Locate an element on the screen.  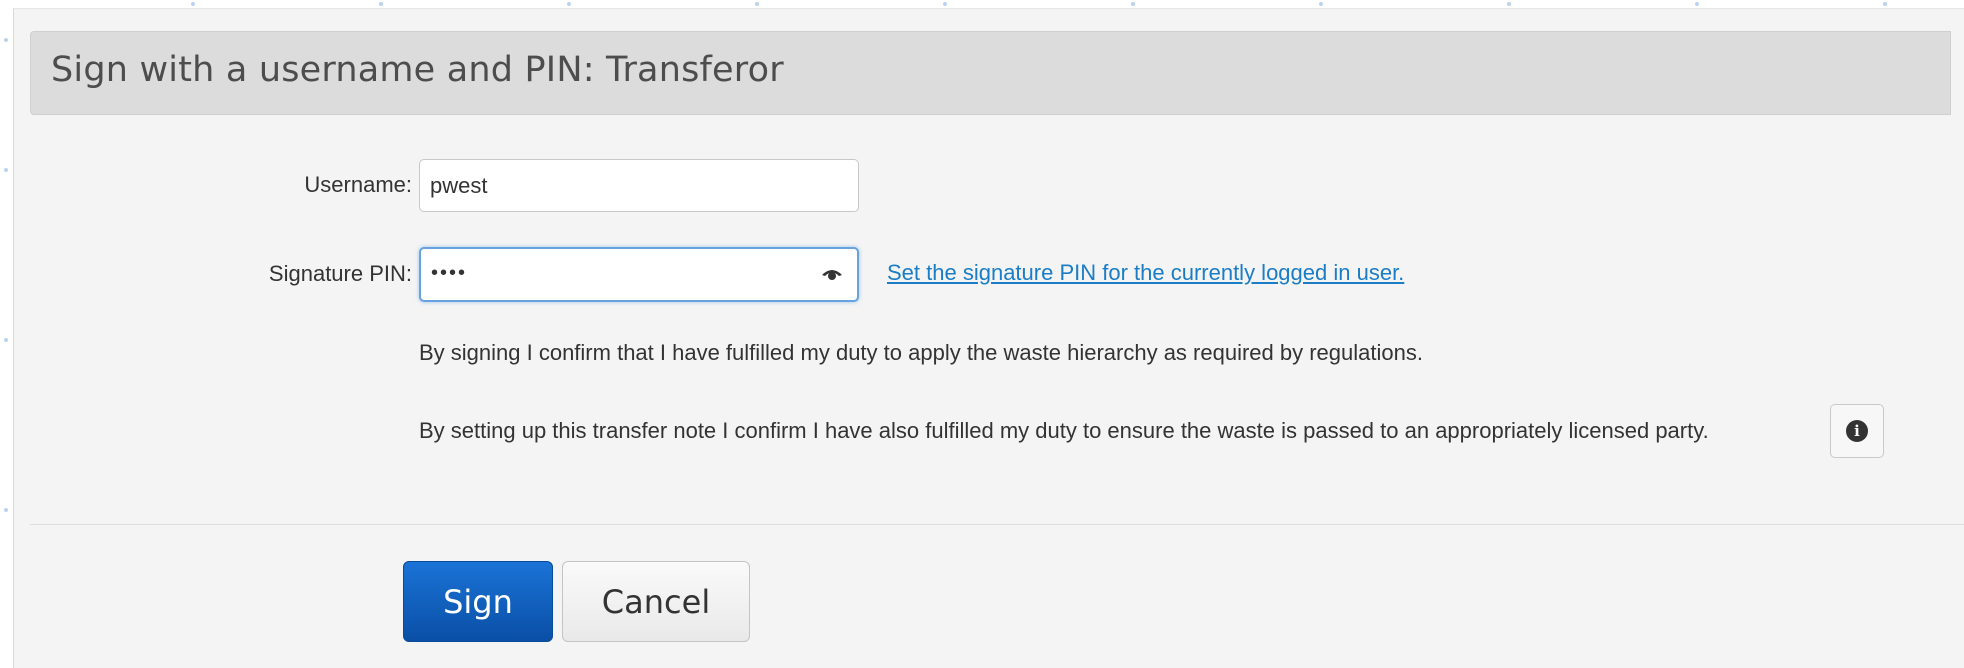
info-icon: i is located at coordinates (1857, 431).